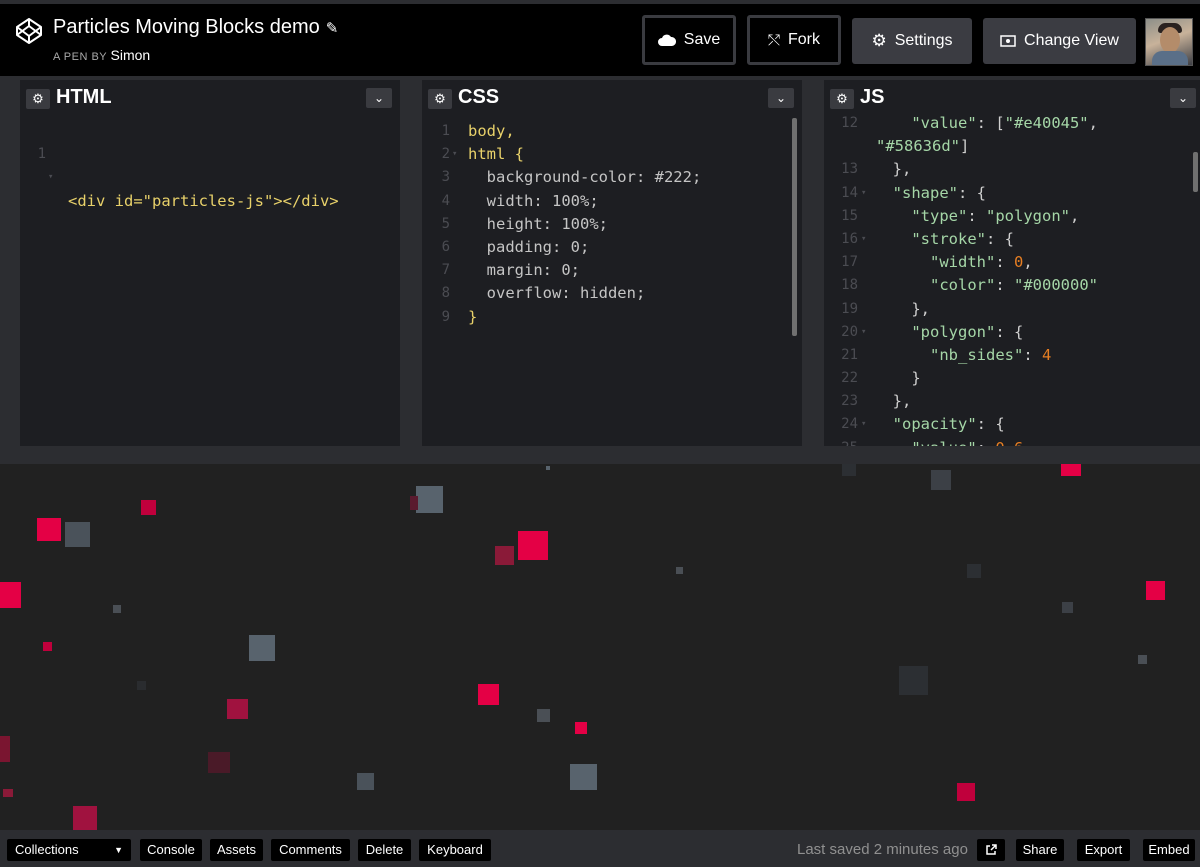  What do you see at coordinates (1012, 285) in the screenshot?
I see `code-line: 18 "color": "#000000"` at bounding box center [1012, 285].